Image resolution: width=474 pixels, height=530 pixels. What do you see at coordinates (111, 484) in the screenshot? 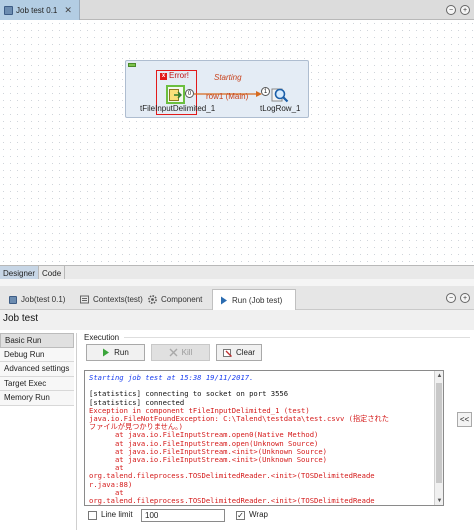
I see `console-line: r.java:88)` at bounding box center [111, 484].